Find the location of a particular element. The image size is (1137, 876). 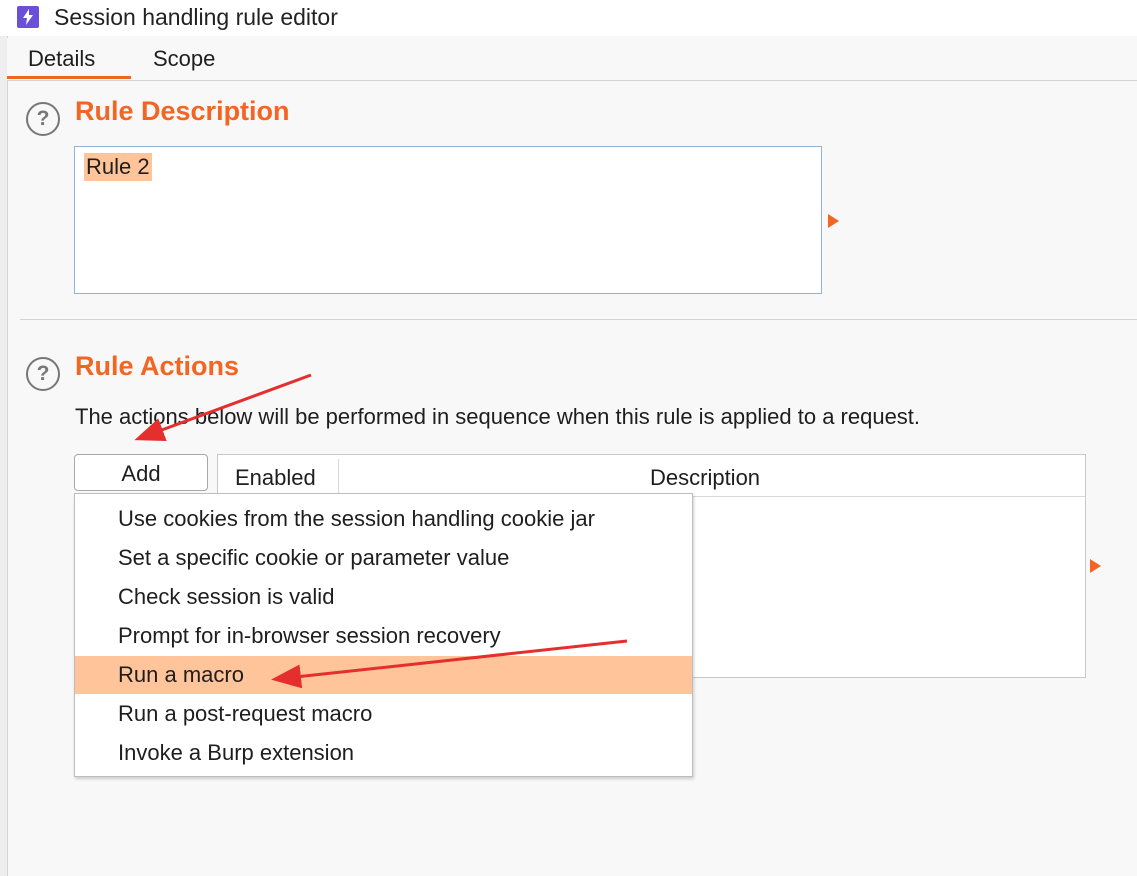

menu-item-run-macro: Run a macro is located at coordinates (383, 675).